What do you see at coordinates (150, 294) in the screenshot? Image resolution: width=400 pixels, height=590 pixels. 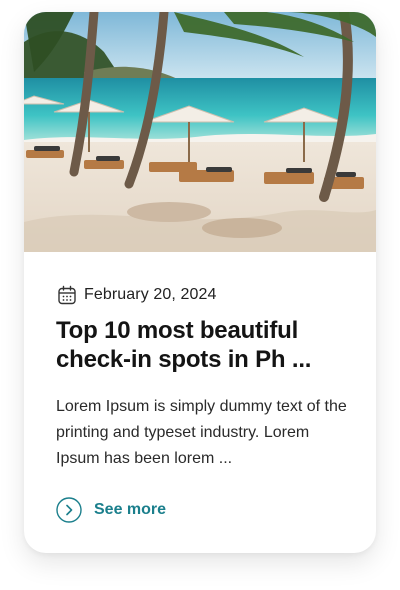 I see `post-date: February 20, 2024` at bounding box center [150, 294].